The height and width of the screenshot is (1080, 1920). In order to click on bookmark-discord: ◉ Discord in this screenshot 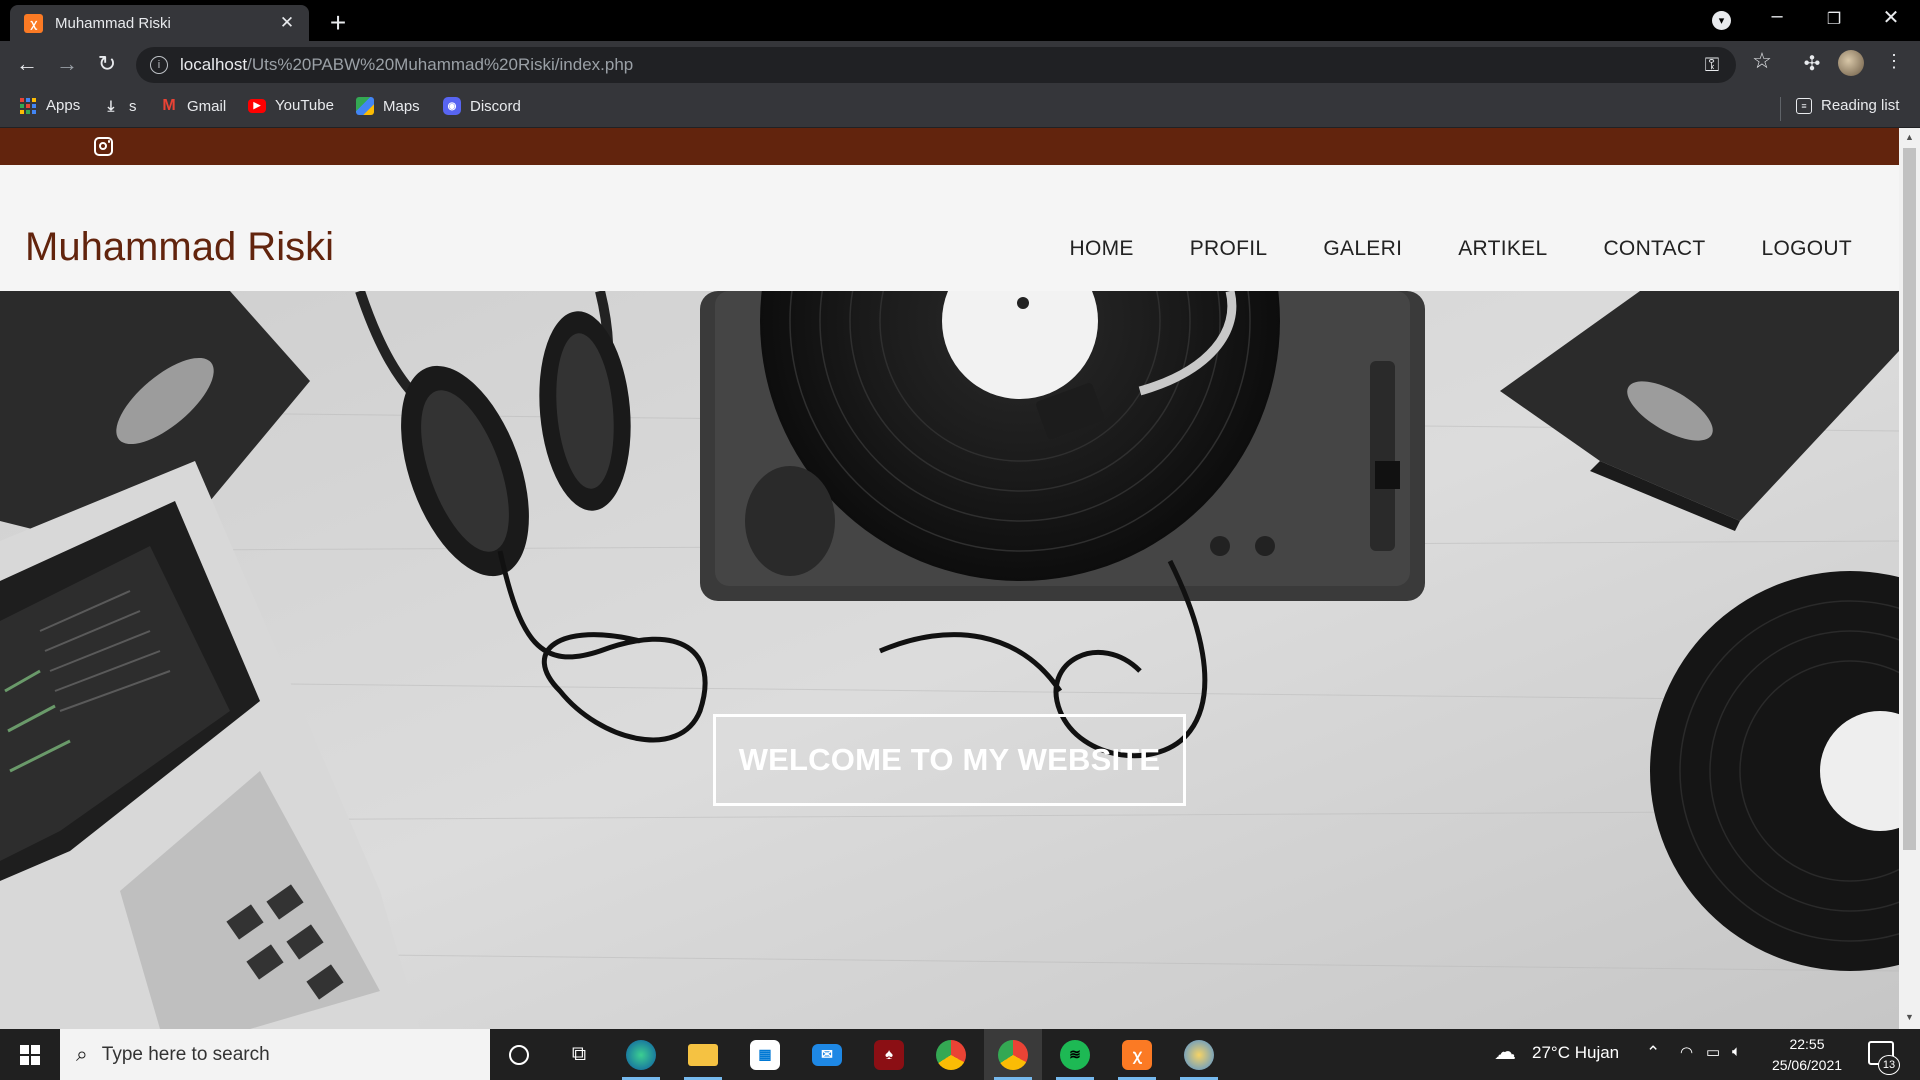, I will do `click(482, 106)`.